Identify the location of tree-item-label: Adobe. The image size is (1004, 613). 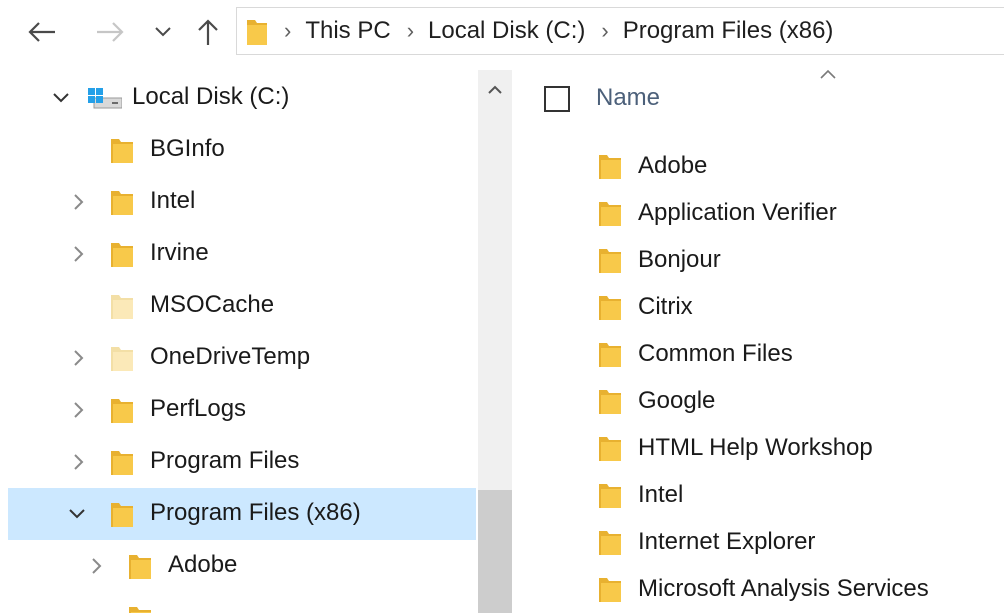
(203, 564).